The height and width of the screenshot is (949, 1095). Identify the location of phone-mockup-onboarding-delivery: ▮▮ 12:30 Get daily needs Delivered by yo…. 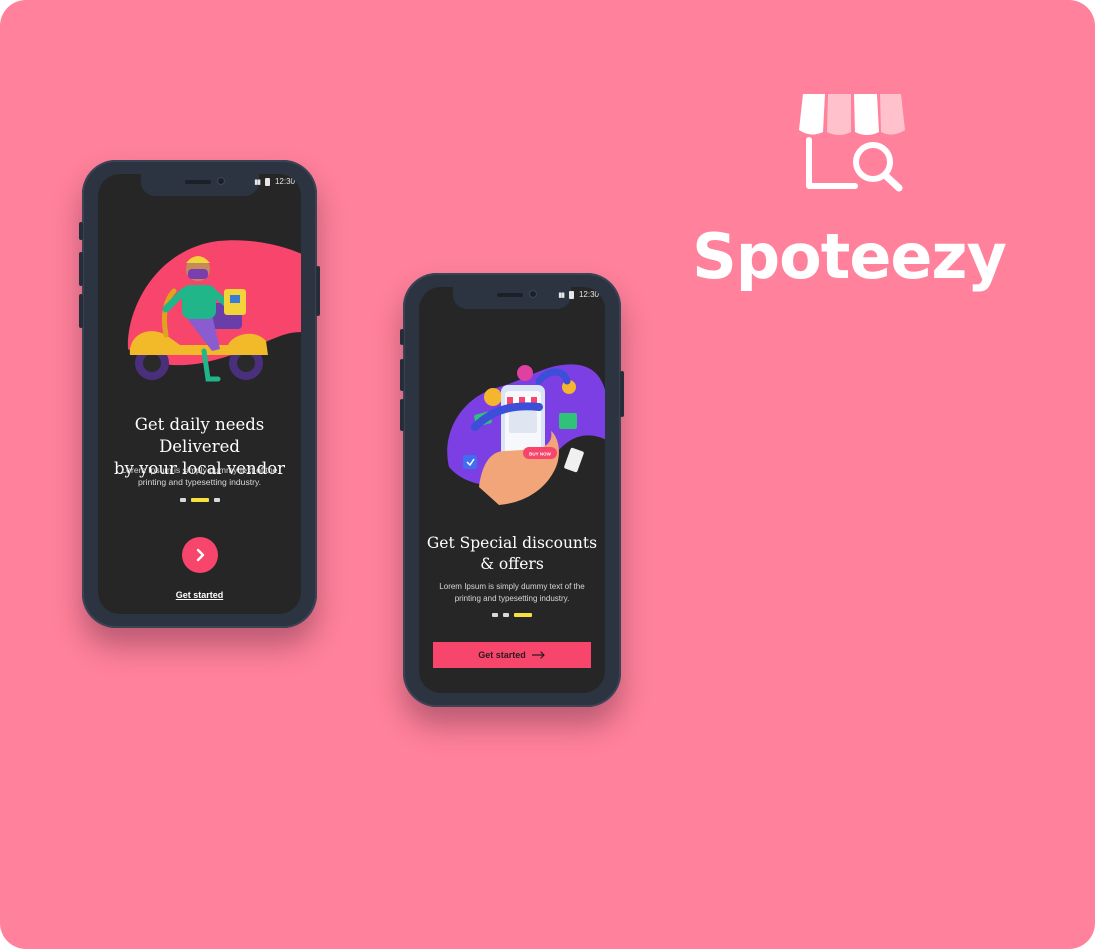
(199, 394).